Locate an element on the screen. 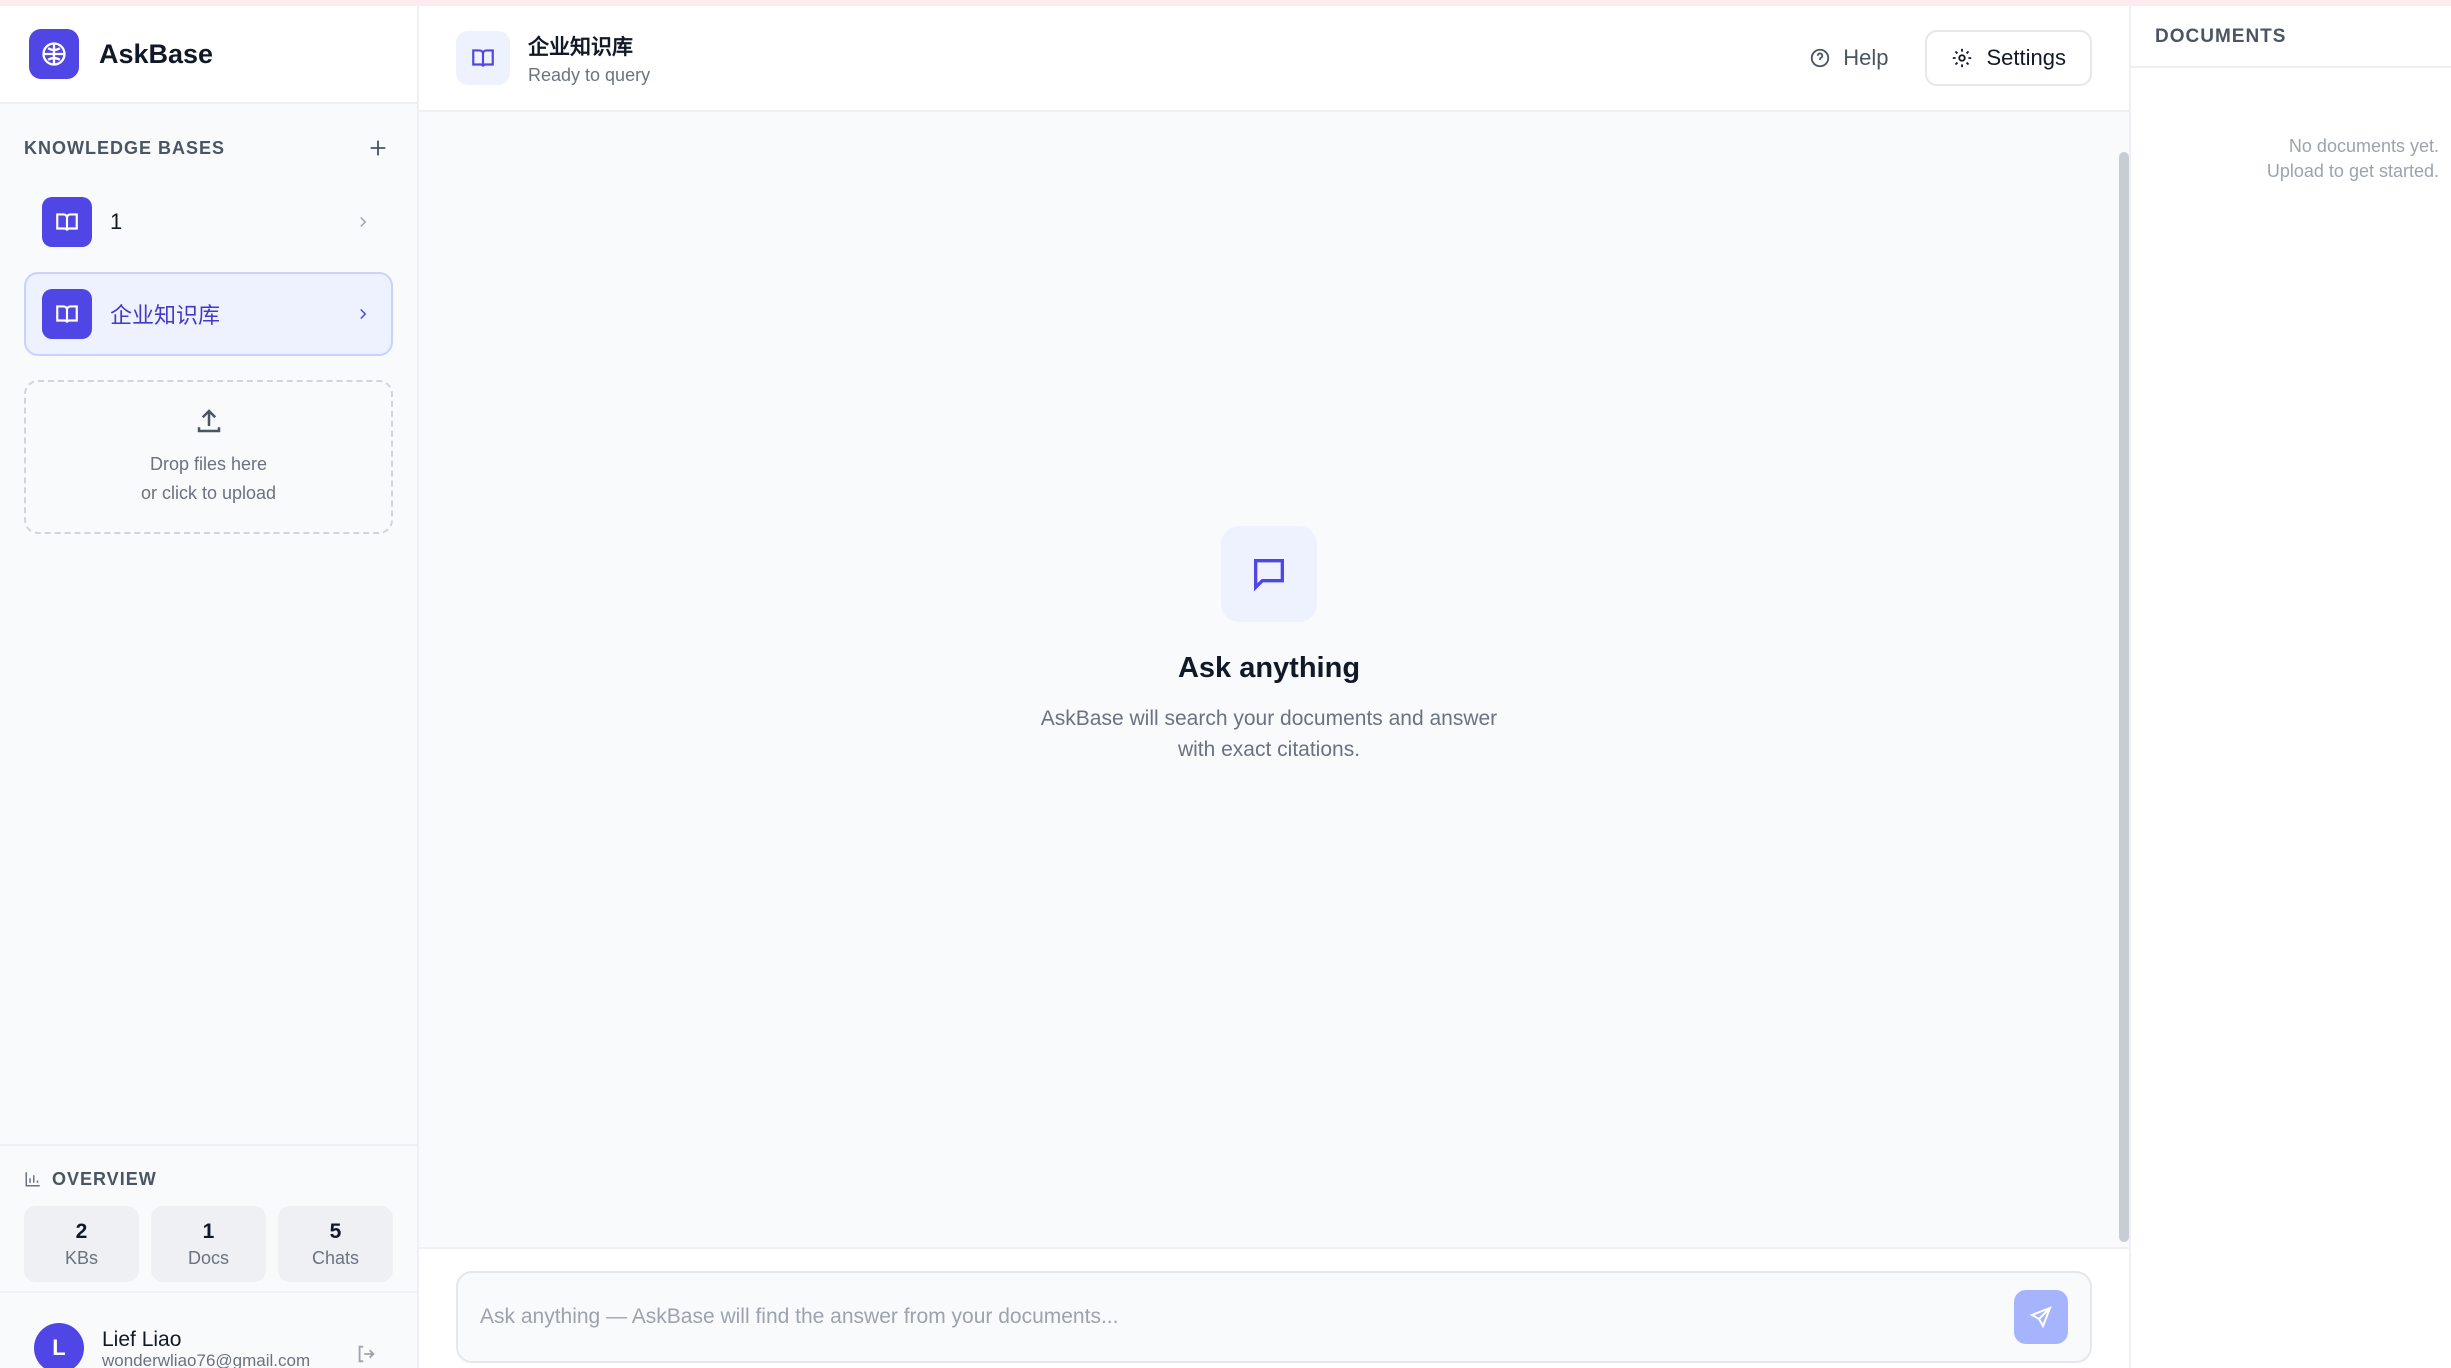 This screenshot has height=1368, width=2451. topbar-titles: 企业知识库 Ready to query is located at coordinates (589, 58).